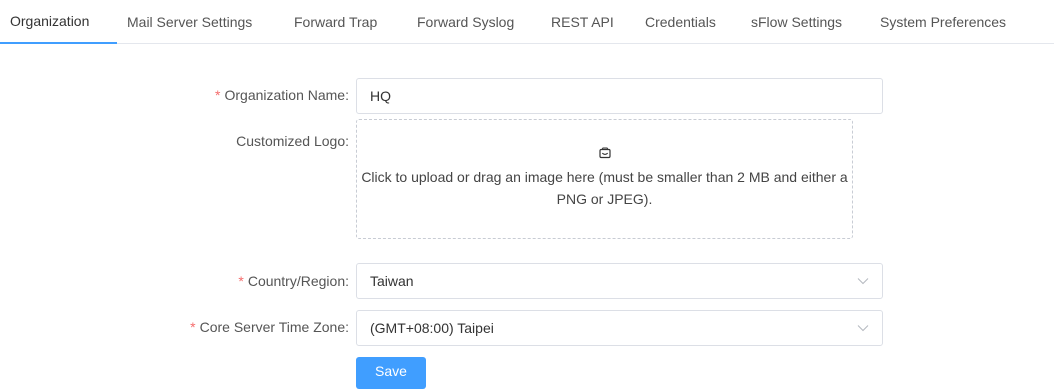  I want to click on tab-organization: Organization, so click(58, 22).